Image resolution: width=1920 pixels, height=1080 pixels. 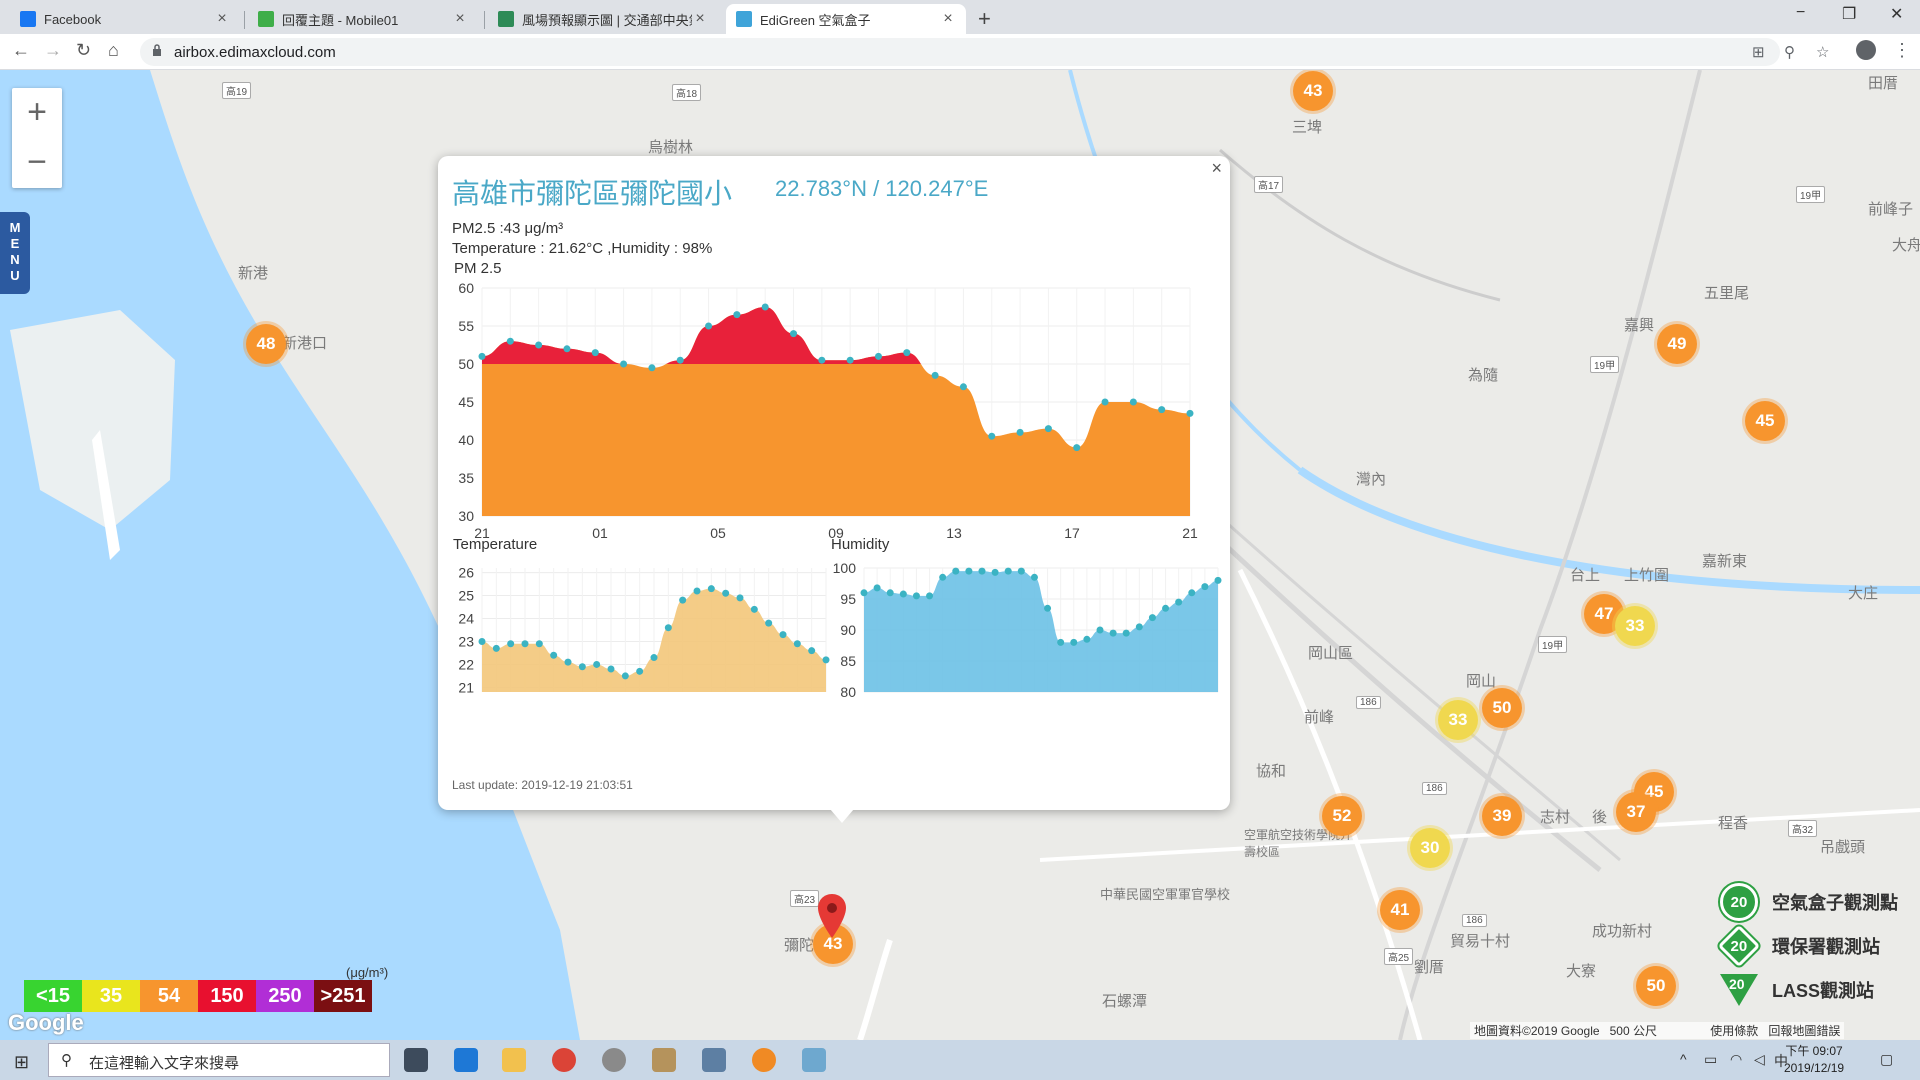 I want to click on zoom-in-button: +, so click(x=37, y=113).